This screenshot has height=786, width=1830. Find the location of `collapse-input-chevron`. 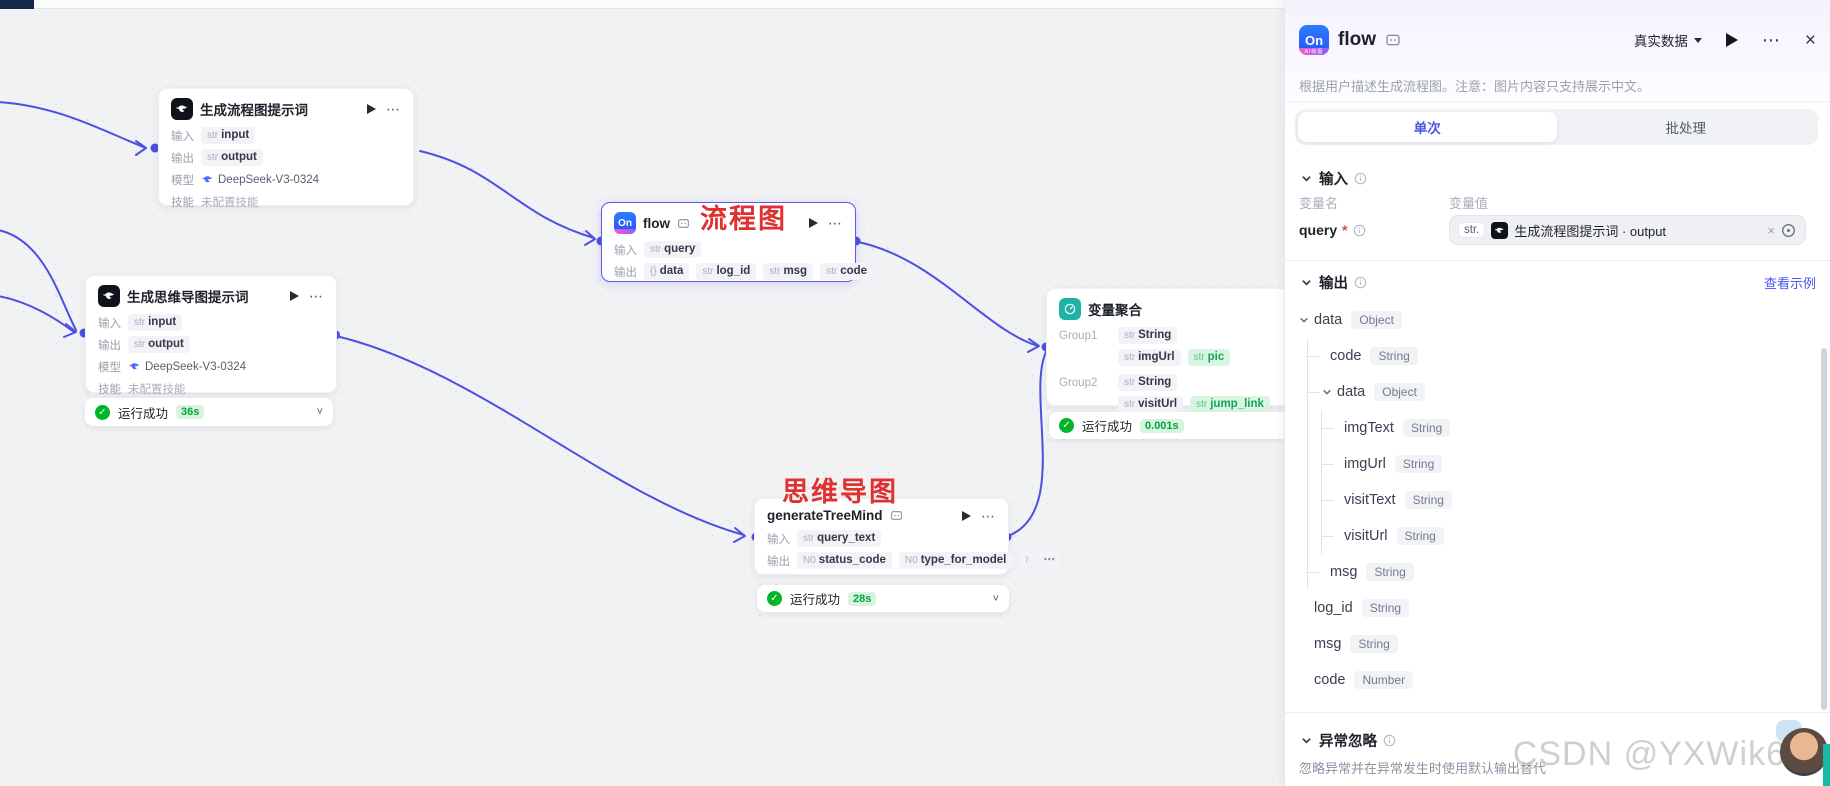

collapse-input-chevron is located at coordinates (1306, 179).